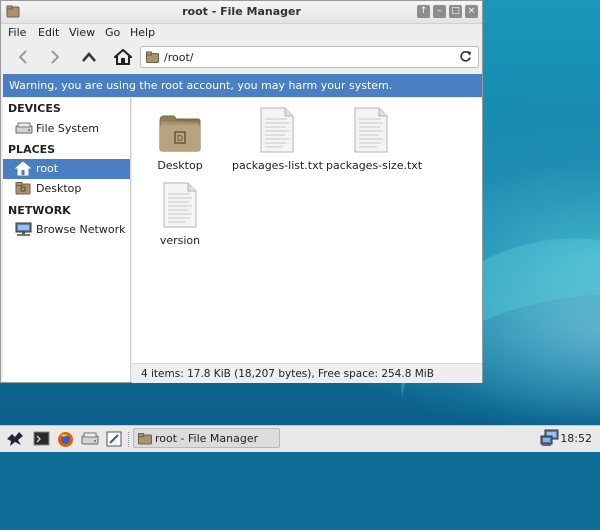  Describe the element at coordinates (465, 58) in the screenshot. I see `reload-icon` at that location.